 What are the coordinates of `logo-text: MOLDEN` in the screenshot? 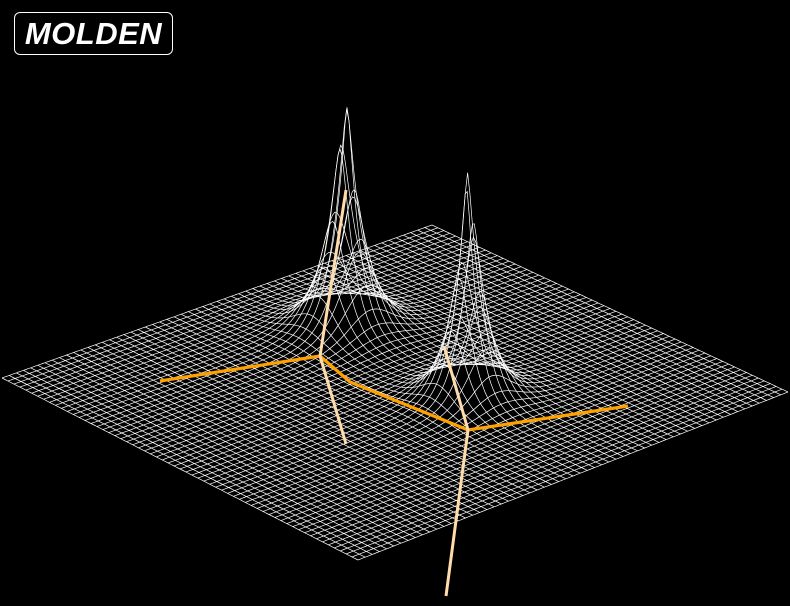 It's located at (93, 33).